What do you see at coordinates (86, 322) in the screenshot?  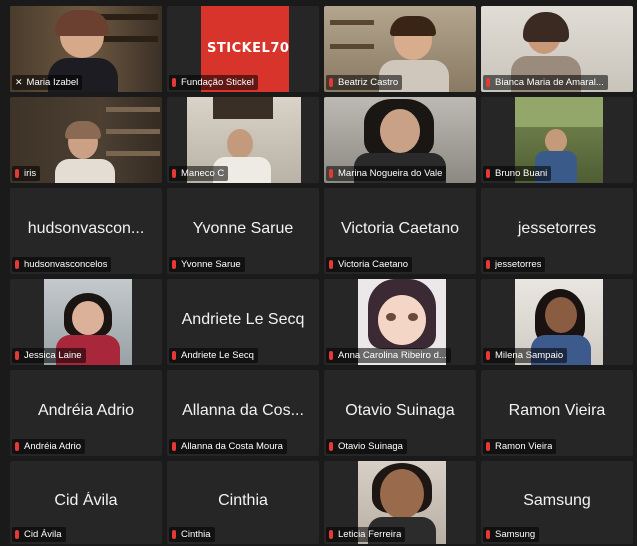 I see `participant-tile: Jessica Laine` at bounding box center [86, 322].